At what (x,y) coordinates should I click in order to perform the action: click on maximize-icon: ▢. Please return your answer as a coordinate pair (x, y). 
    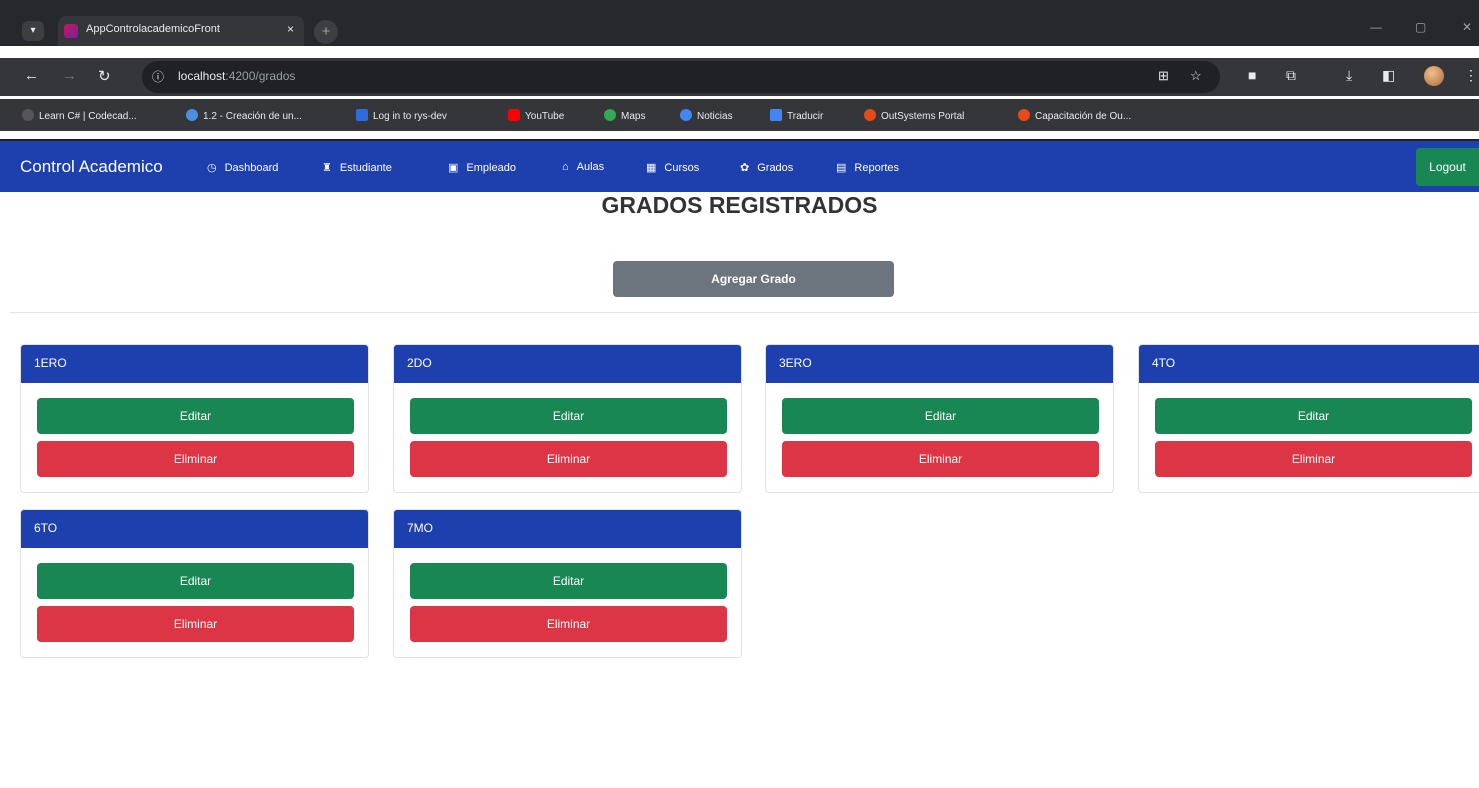
    Looking at the image, I should click on (1420, 27).